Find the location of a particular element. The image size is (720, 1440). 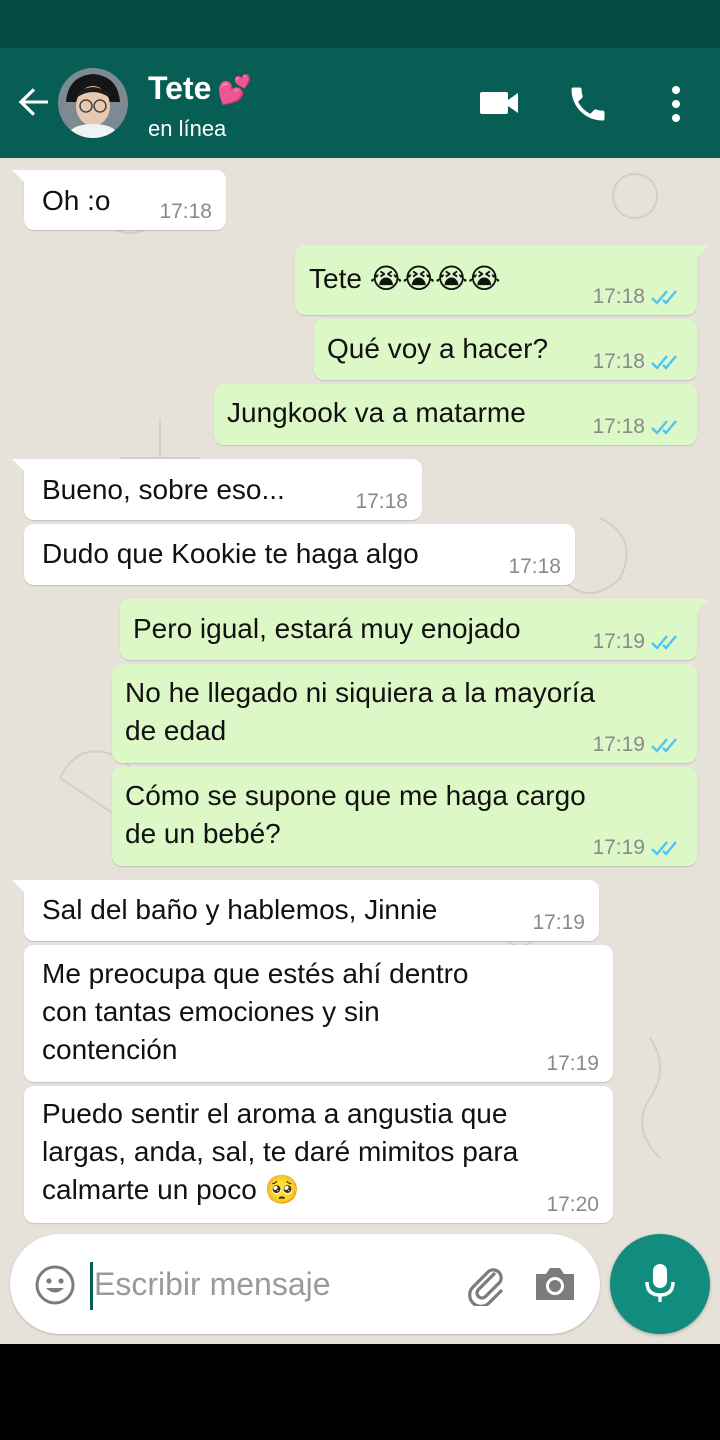

two-hearts-emoji: 💕 is located at coordinates (235, 89).